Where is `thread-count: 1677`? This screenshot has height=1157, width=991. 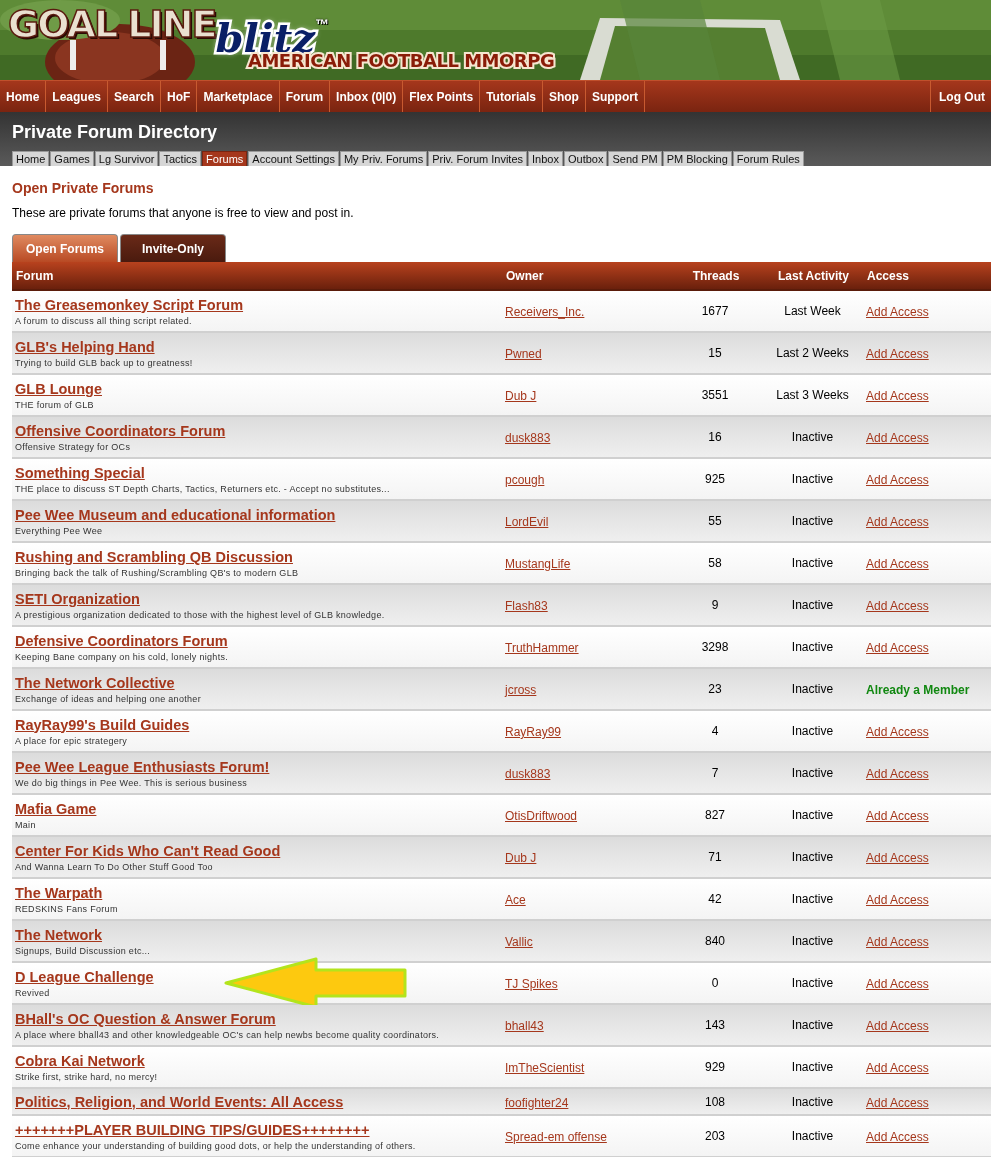 thread-count: 1677 is located at coordinates (715, 311).